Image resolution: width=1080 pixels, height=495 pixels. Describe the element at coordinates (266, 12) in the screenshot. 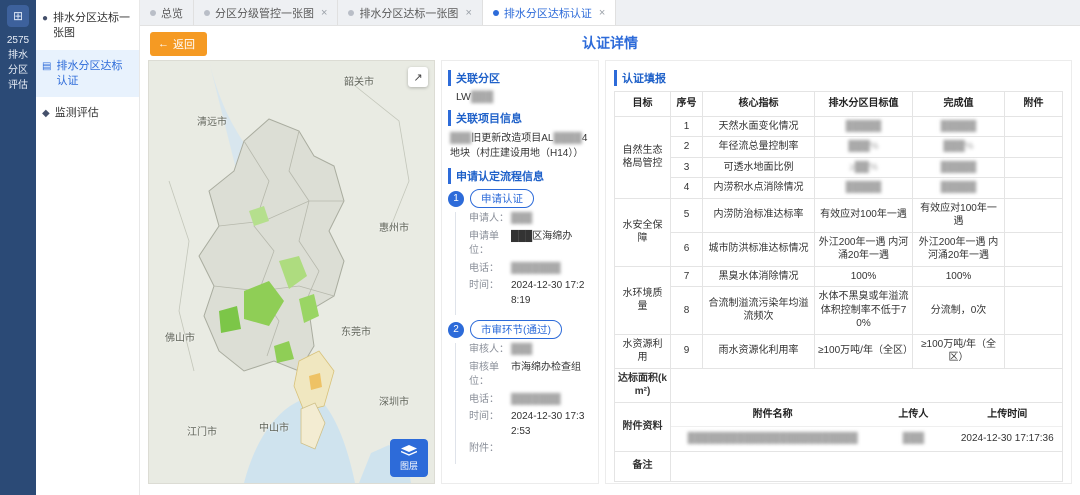

I see `tab-zoning-control-map: 分区分级管控一张图 ×` at that location.